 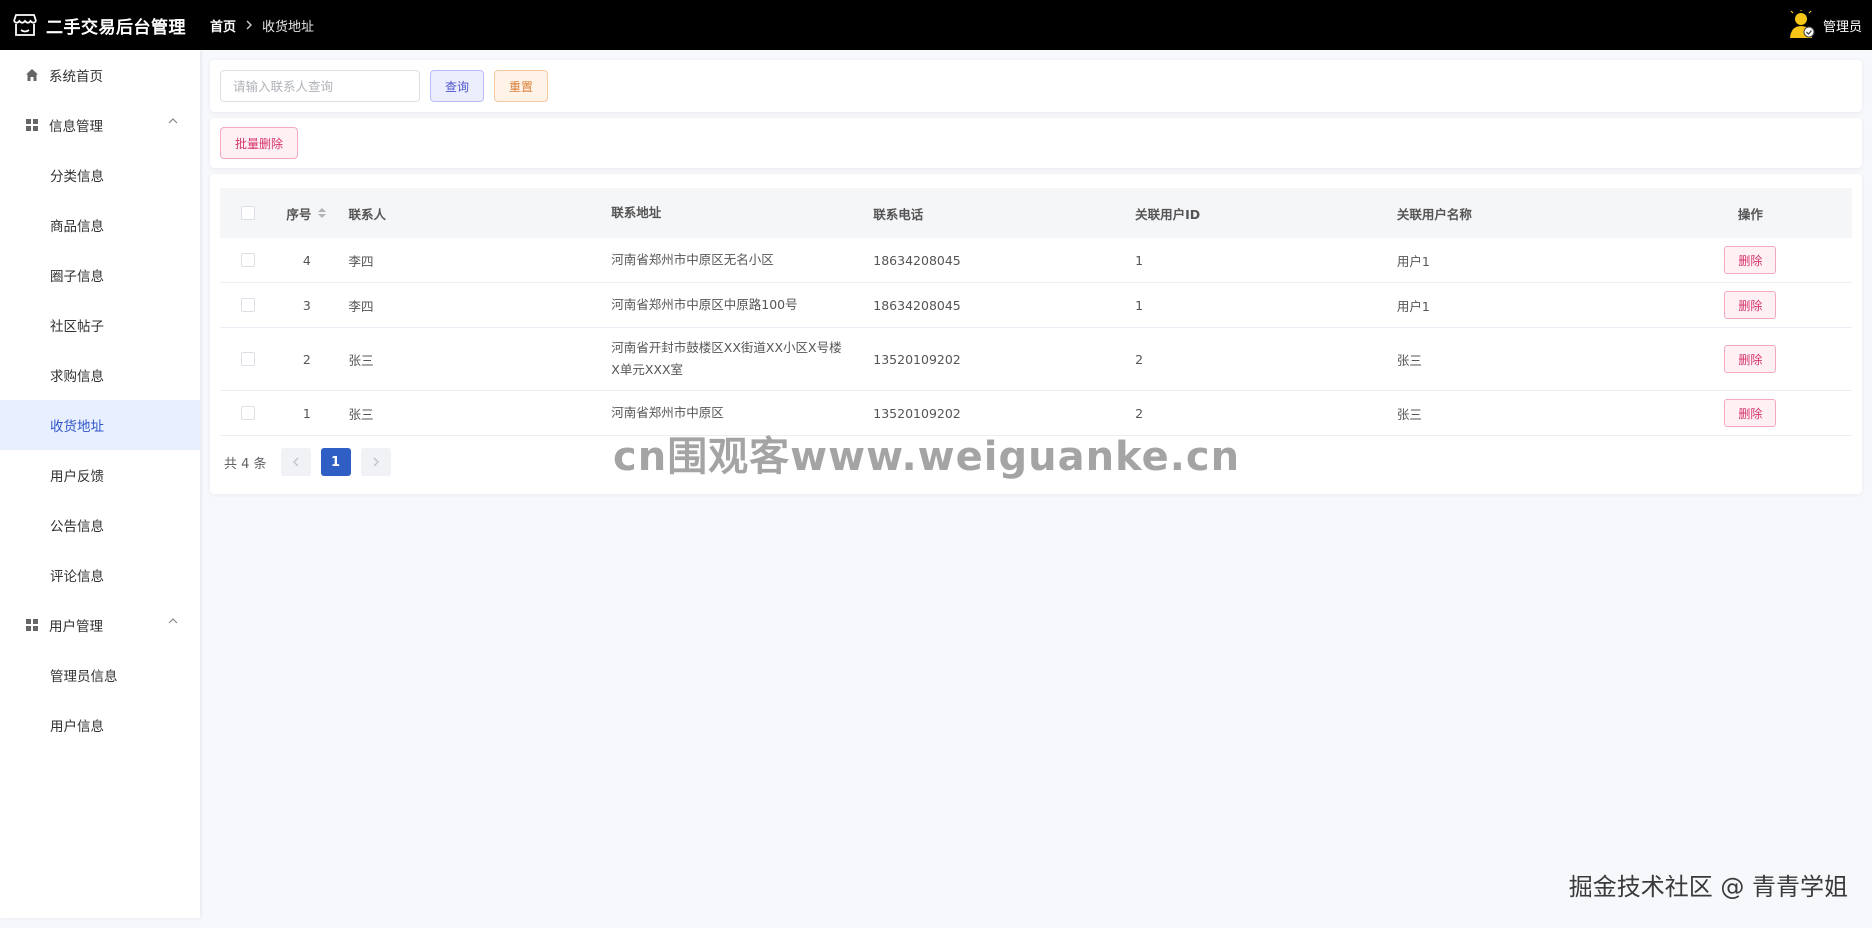 I want to click on table-row: 4 李四 河南省郑州市中原区无名小区 18634208045 1 用户1 删除, so click(x=1036, y=260).